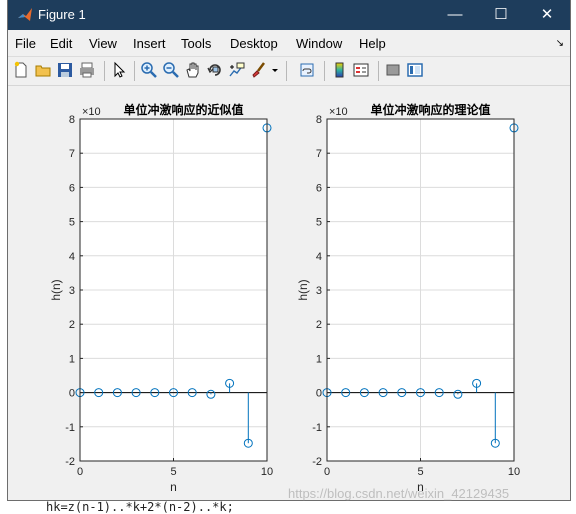  I want to click on chart1-y-tick-label: -2, so click(70, 462).